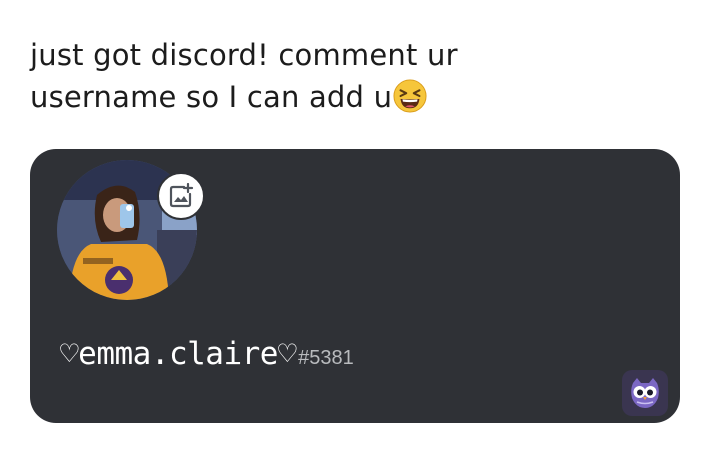 The width and height of the screenshot is (710, 453). I want to click on owl-logo-watermark, so click(645, 393).